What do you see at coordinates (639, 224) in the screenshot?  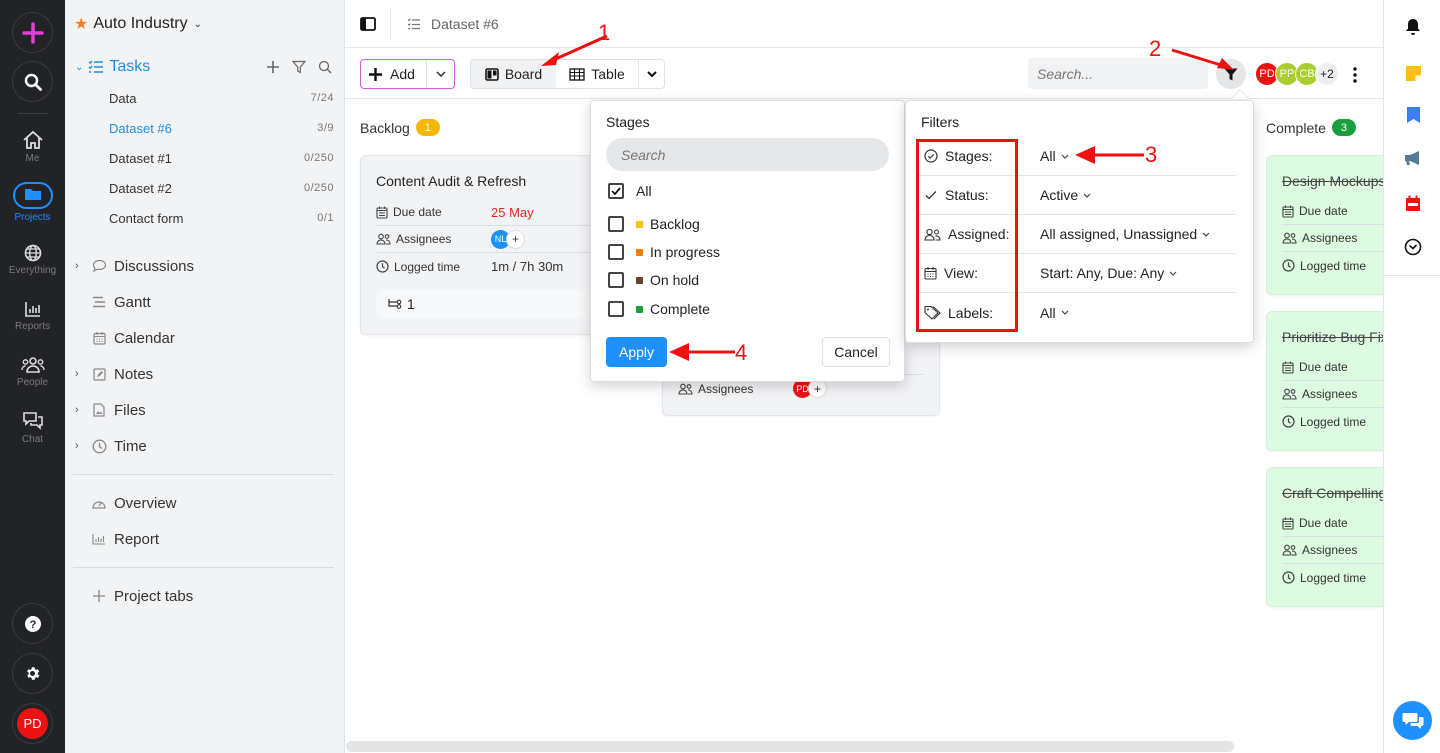 I see `stage-color-dot` at bounding box center [639, 224].